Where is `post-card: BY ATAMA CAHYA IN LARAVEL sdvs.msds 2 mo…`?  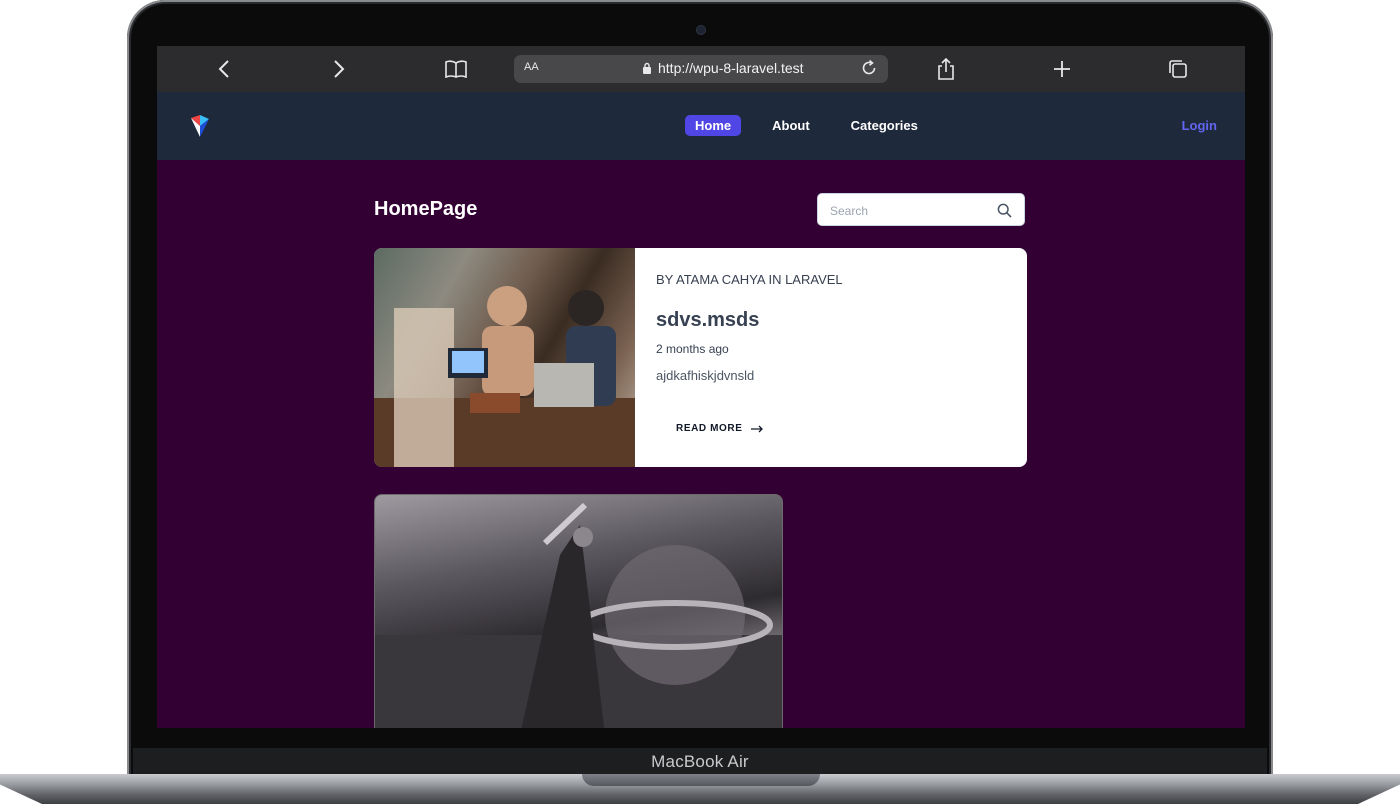 post-card: BY ATAMA CAHYA IN LARAVEL sdvs.msds 2 mo… is located at coordinates (700, 357).